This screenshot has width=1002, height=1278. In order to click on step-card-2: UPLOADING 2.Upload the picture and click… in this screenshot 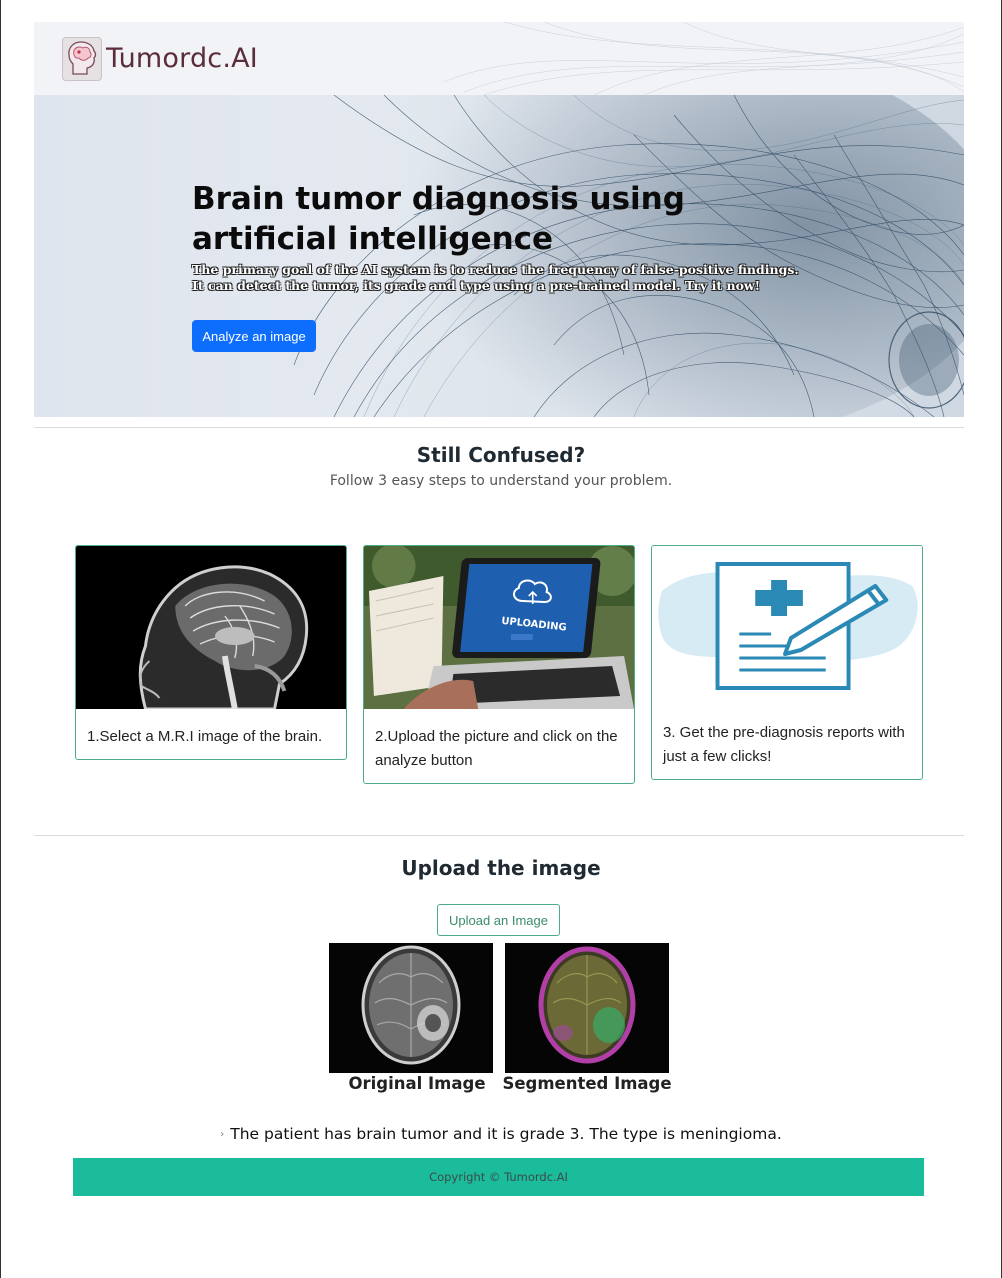, I will do `click(499, 664)`.